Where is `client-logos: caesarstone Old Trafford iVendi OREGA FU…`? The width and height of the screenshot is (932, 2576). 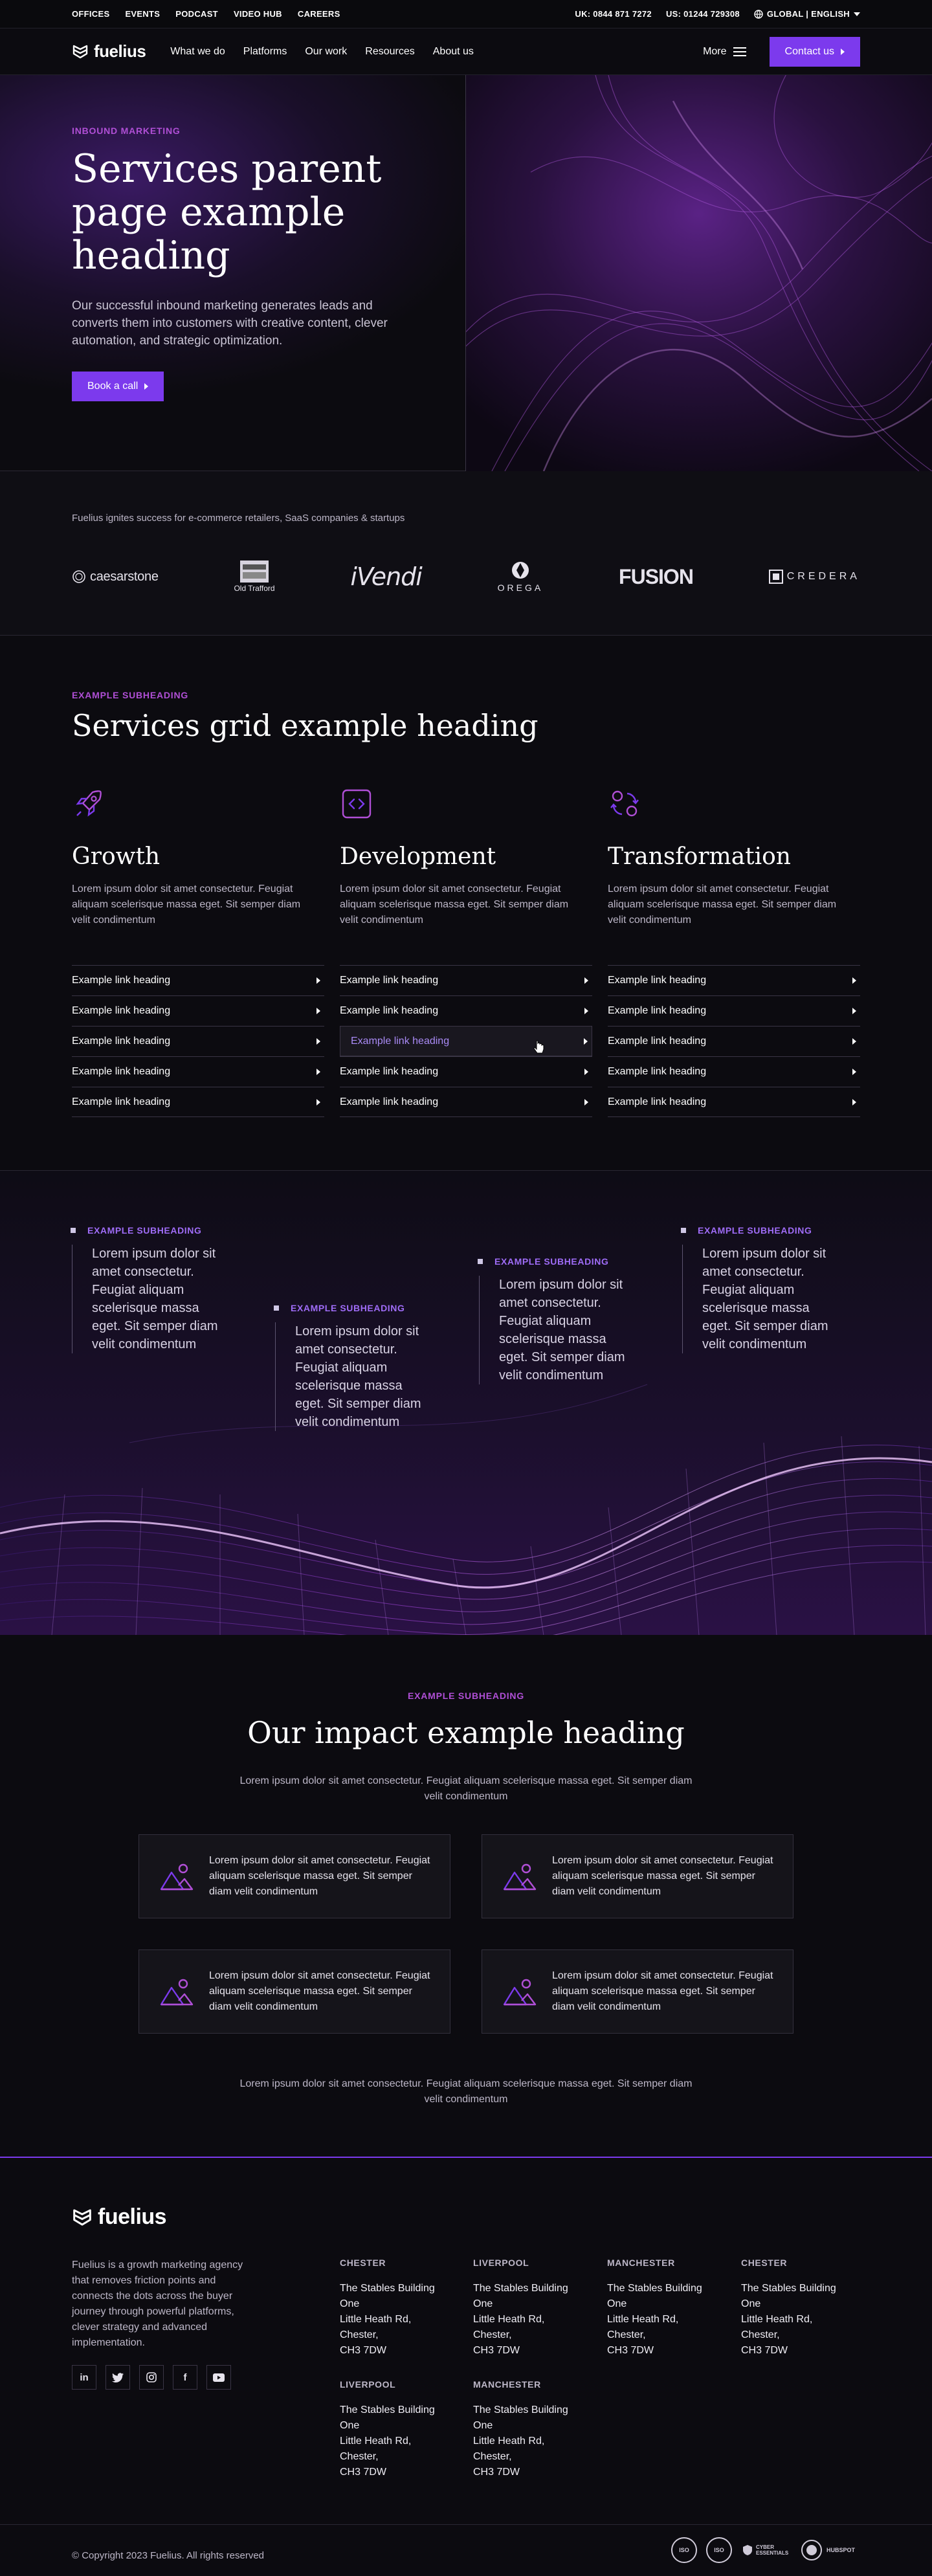 client-logos: caesarstone Old Trafford iVendi OREGA FU… is located at coordinates (466, 576).